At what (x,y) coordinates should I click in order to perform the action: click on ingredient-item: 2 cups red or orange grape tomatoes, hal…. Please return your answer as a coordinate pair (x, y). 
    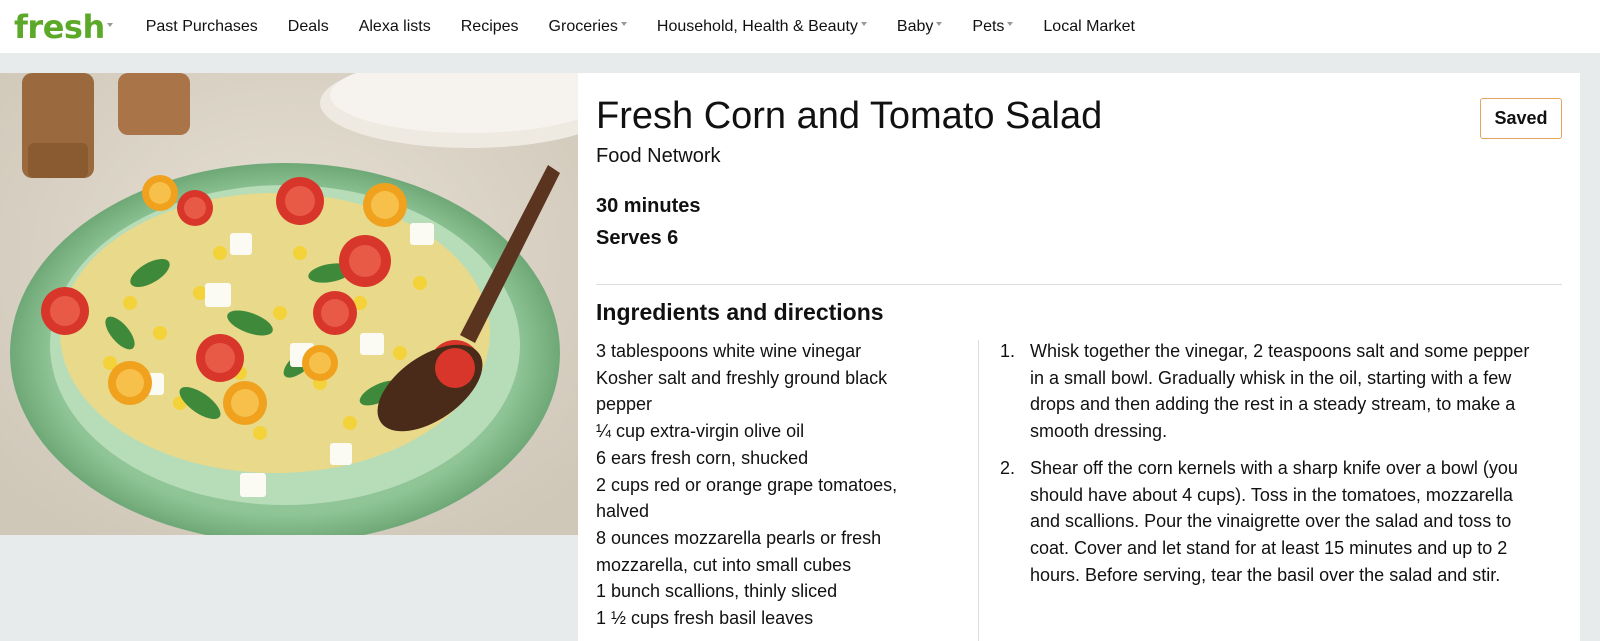
    Looking at the image, I should click on (747, 498).